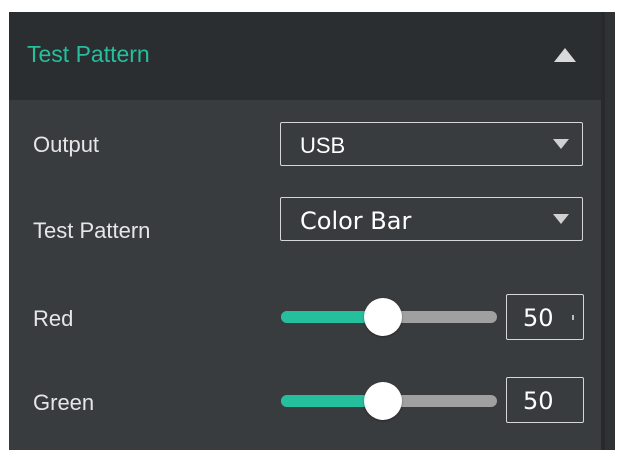 The image size is (619, 450). What do you see at coordinates (382, 317) in the screenshot?
I see `red-slider-thumb` at bounding box center [382, 317].